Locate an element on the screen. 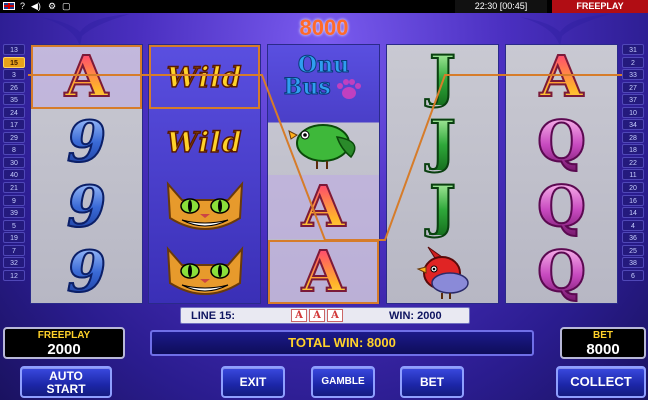 The height and width of the screenshot is (400, 648). line-number-19: 19 is located at coordinates (14, 238).